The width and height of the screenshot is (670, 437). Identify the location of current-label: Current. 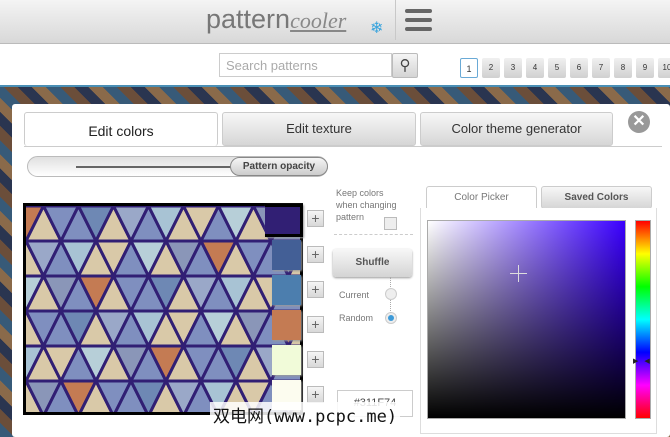
(354, 295).